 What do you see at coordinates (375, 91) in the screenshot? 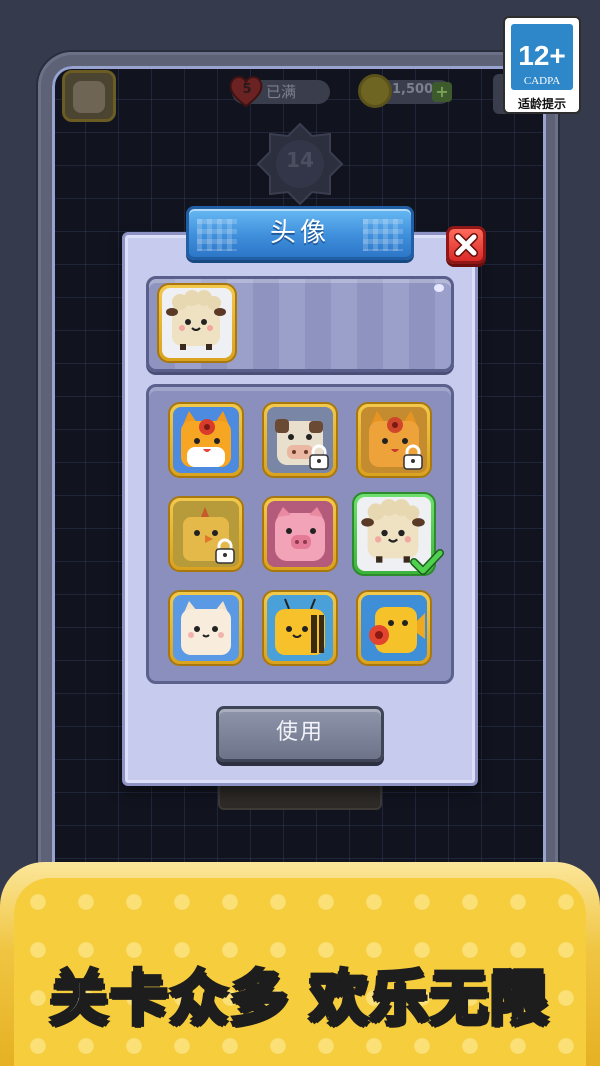
I see `coin-icon` at bounding box center [375, 91].